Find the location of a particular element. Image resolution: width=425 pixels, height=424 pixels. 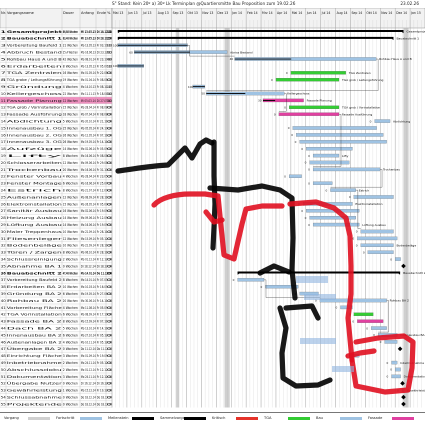

month-label: Mai 14 is located at coordinates (297, 13).